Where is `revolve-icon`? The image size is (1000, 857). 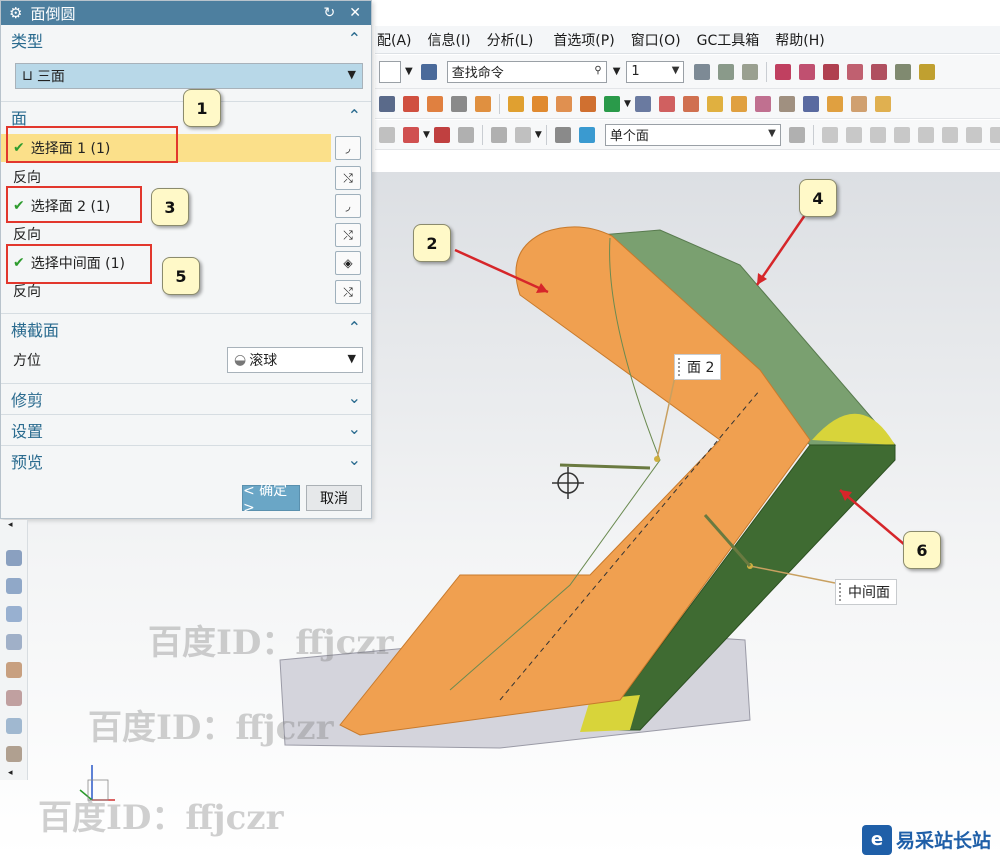
revolve-icon is located at coordinates (459, 103).